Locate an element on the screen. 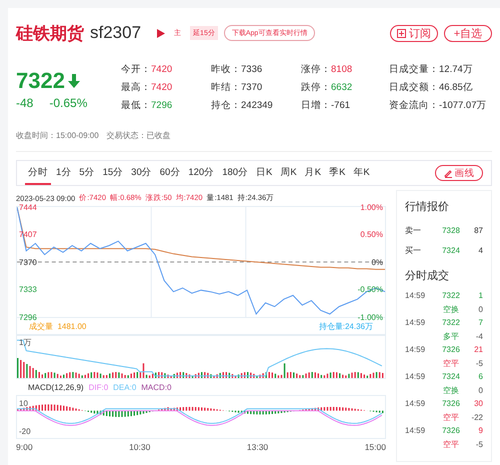  macd-legend: DIF:0 is located at coordinates (98, 387).